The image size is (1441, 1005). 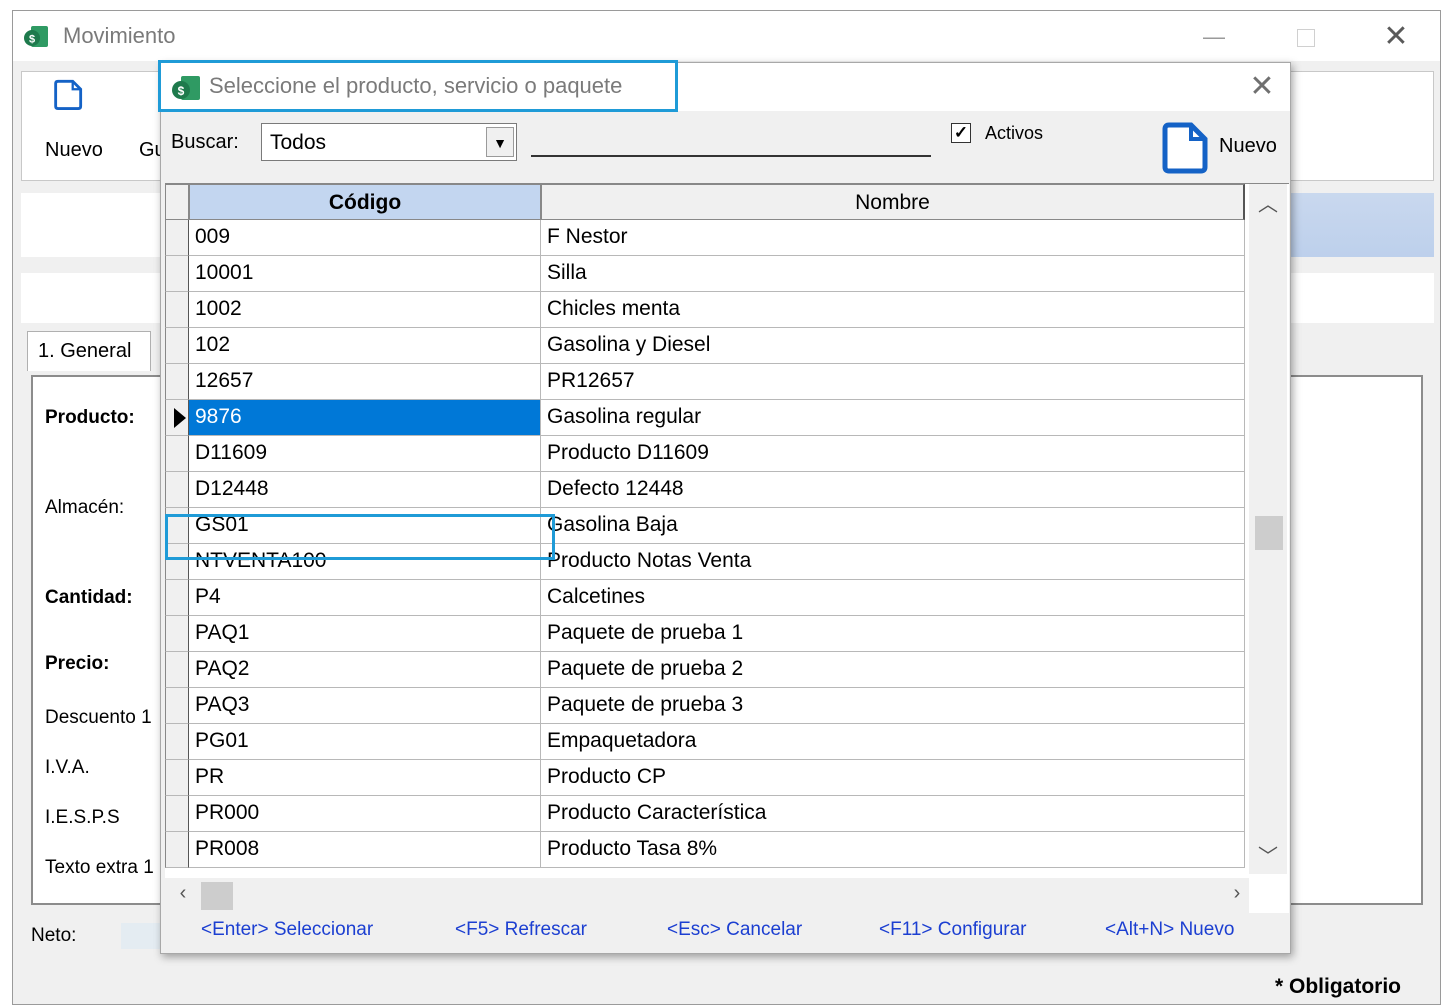 What do you see at coordinates (893, 598) in the screenshot?
I see `cell-nombre: Calcetines` at bounding box center [893, 598].